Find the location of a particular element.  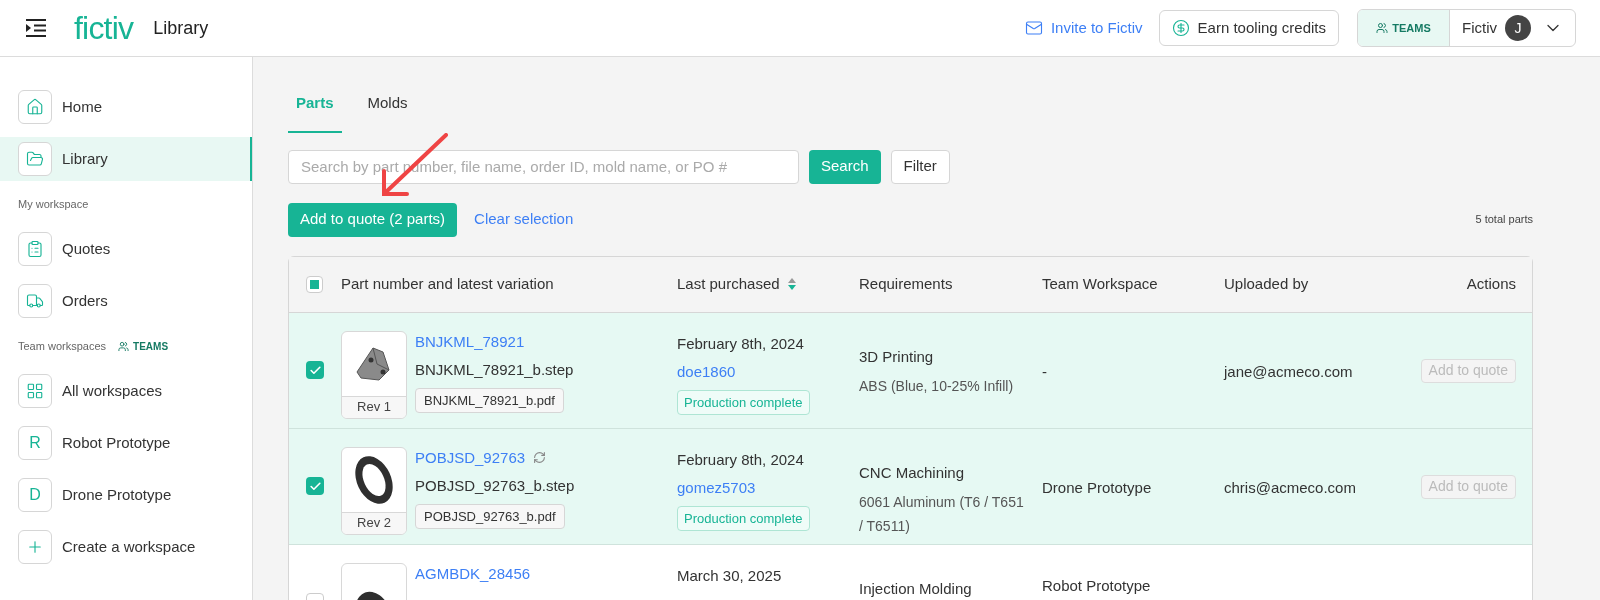

drawing-file-chip: POBJSD_92763_b.pdf is located at coordinates (490, 516).